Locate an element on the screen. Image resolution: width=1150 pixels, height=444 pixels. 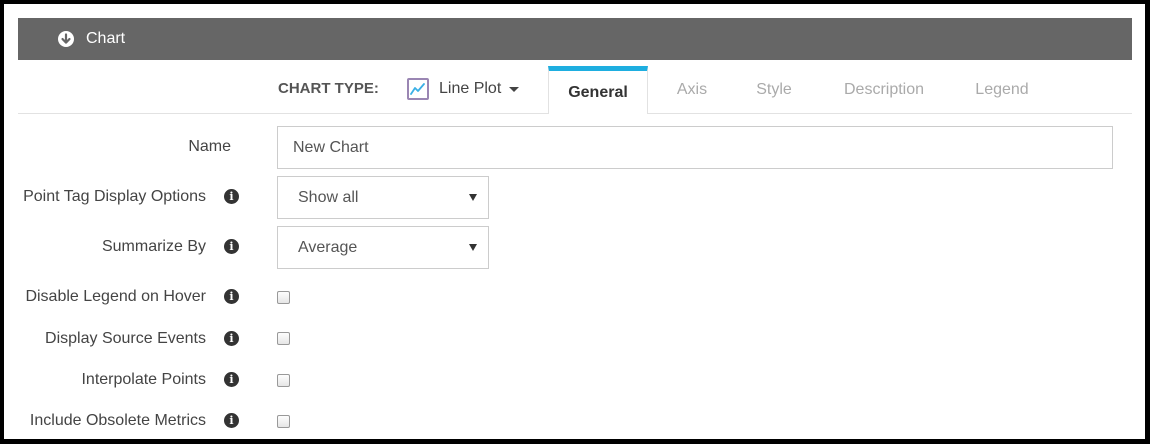
summarize-by-value: Average is located at coordinates (328, 247).